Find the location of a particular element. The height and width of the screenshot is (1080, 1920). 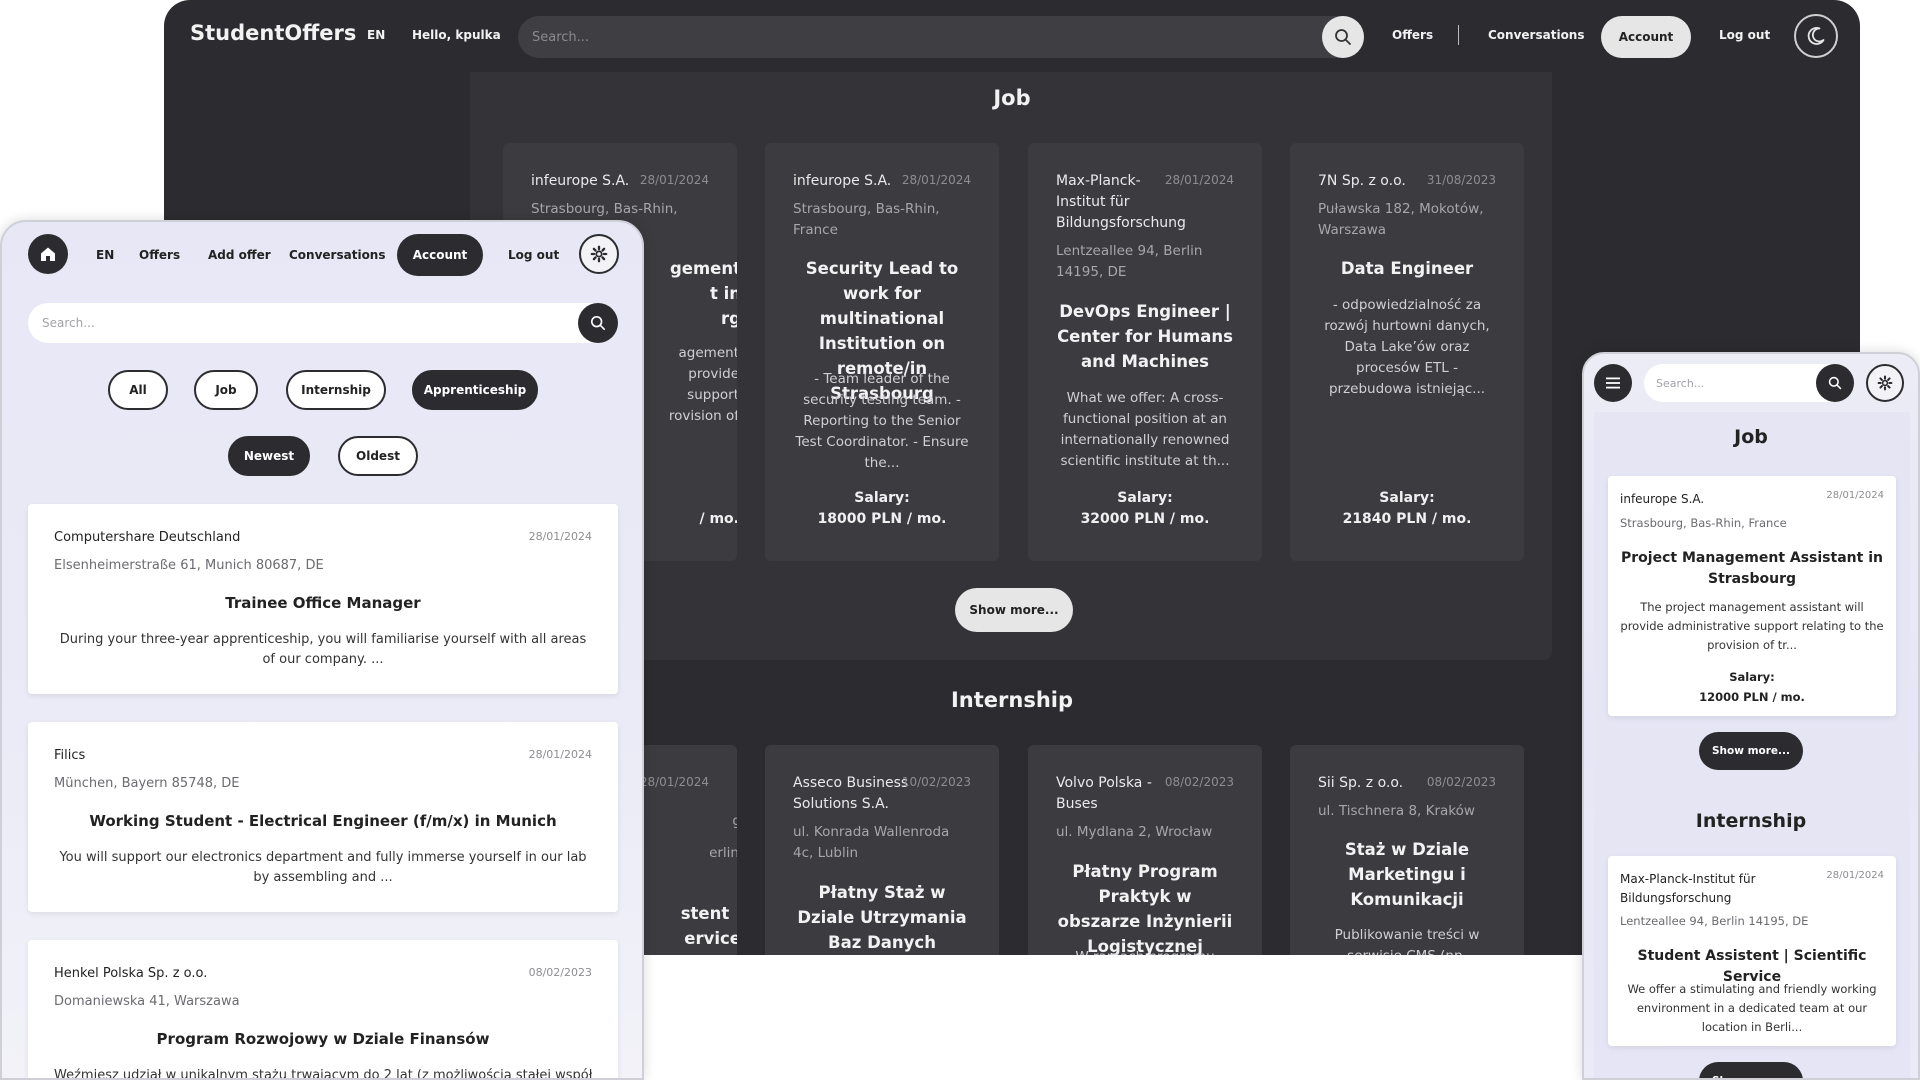

card-company: infeurope S.A. is located at coordinates (1662, 499).